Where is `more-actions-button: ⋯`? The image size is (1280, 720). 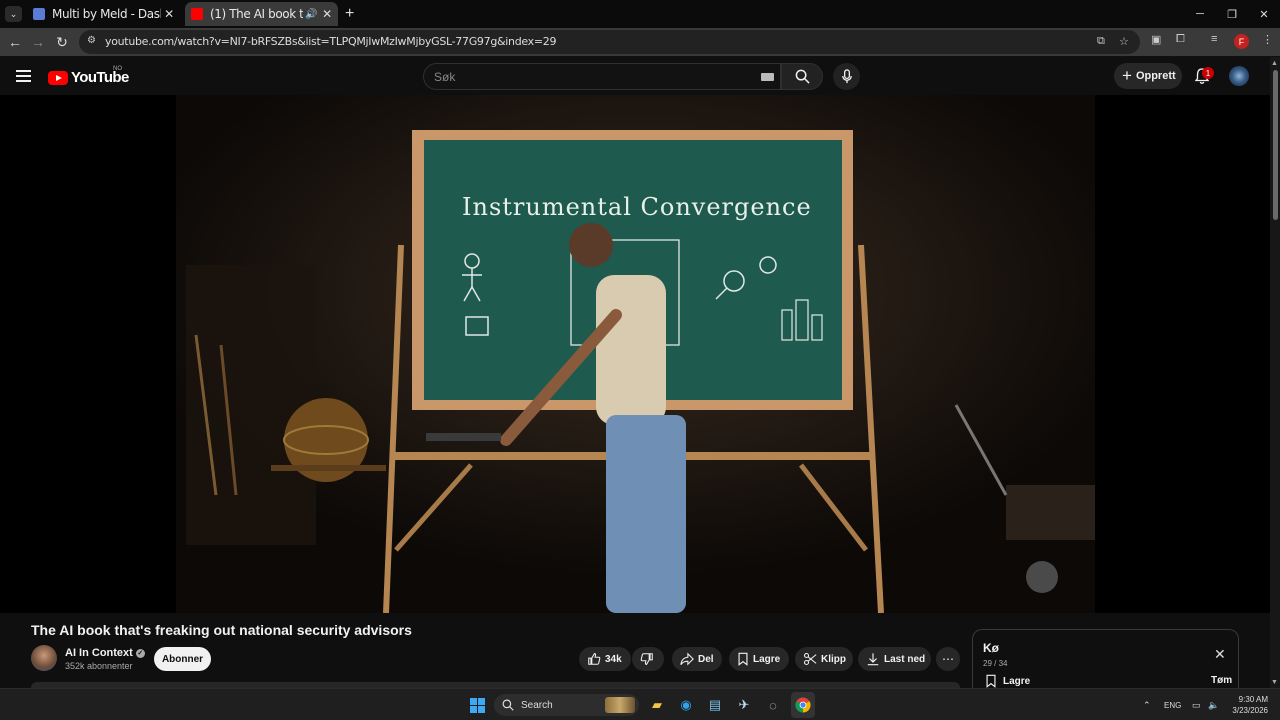
more-actions-button: ⋯ is located at coordinates (948, 659).